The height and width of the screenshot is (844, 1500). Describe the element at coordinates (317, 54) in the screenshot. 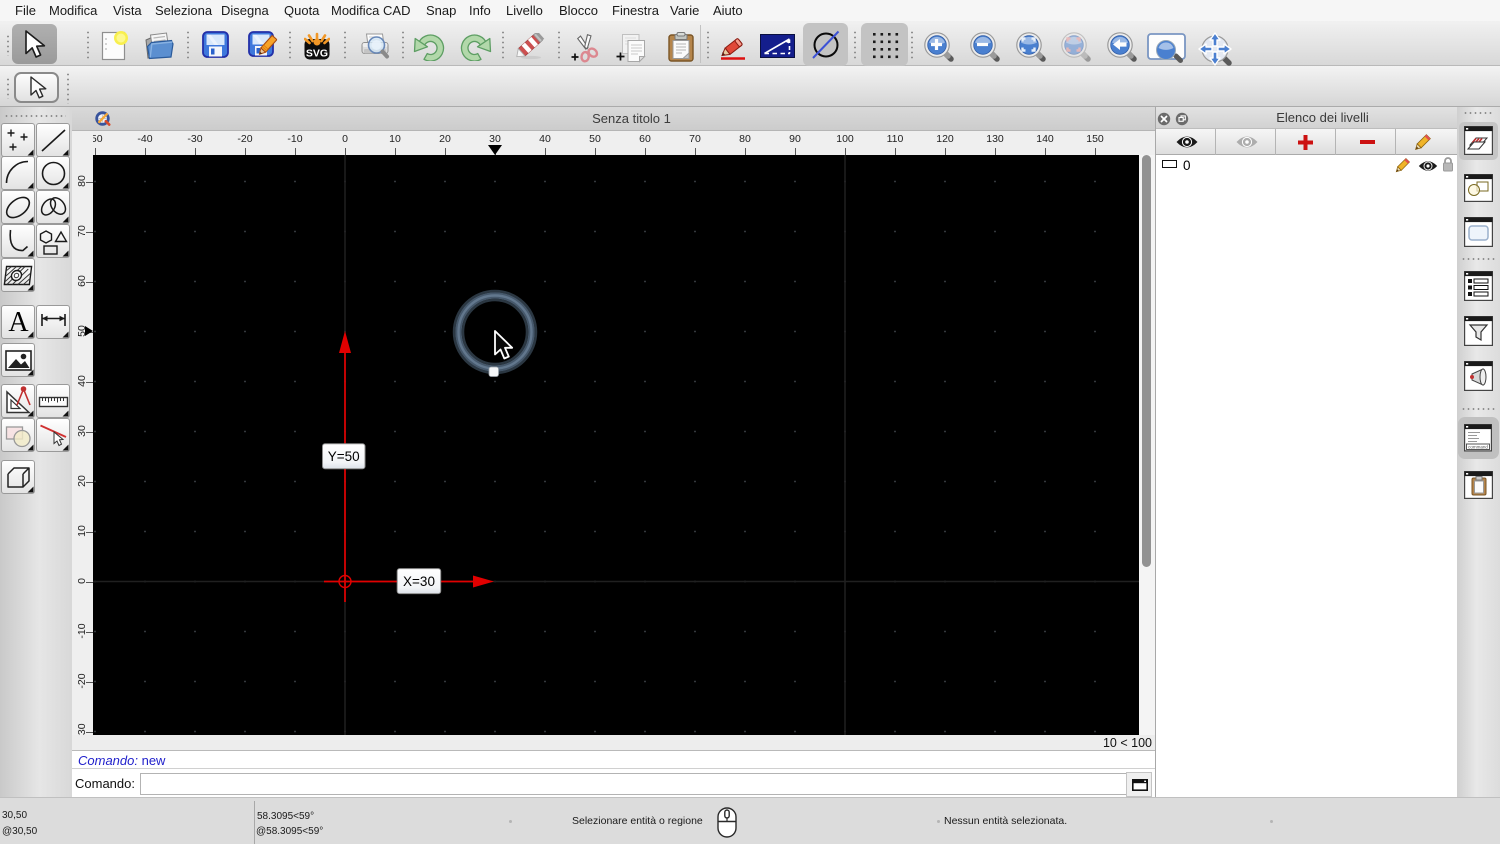

I see `svg-text: SVG` at that location.